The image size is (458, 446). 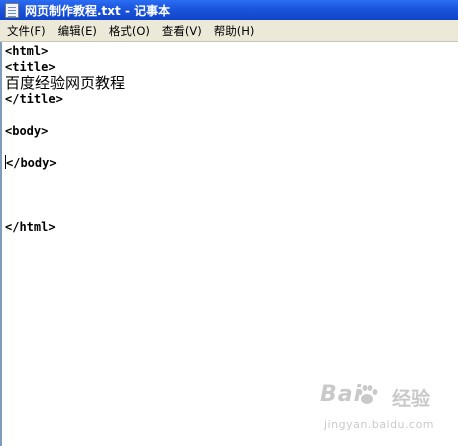 I want to click on watermark-product: 经验, so click(x=411, y=399).